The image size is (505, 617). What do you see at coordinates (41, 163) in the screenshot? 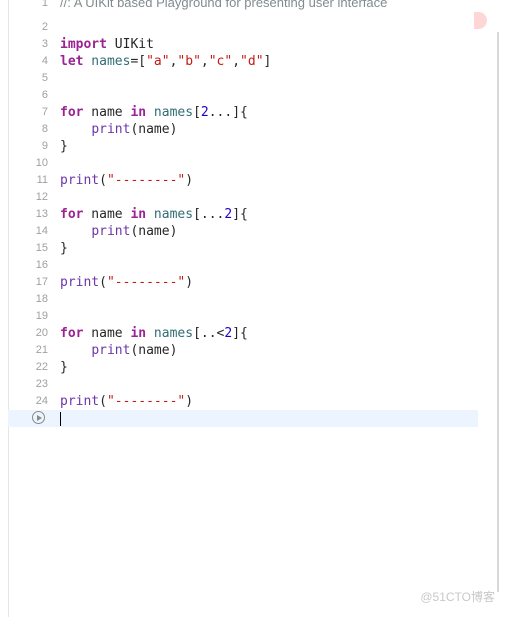
I see `line-number: 10` at bounding box center [41, 163].